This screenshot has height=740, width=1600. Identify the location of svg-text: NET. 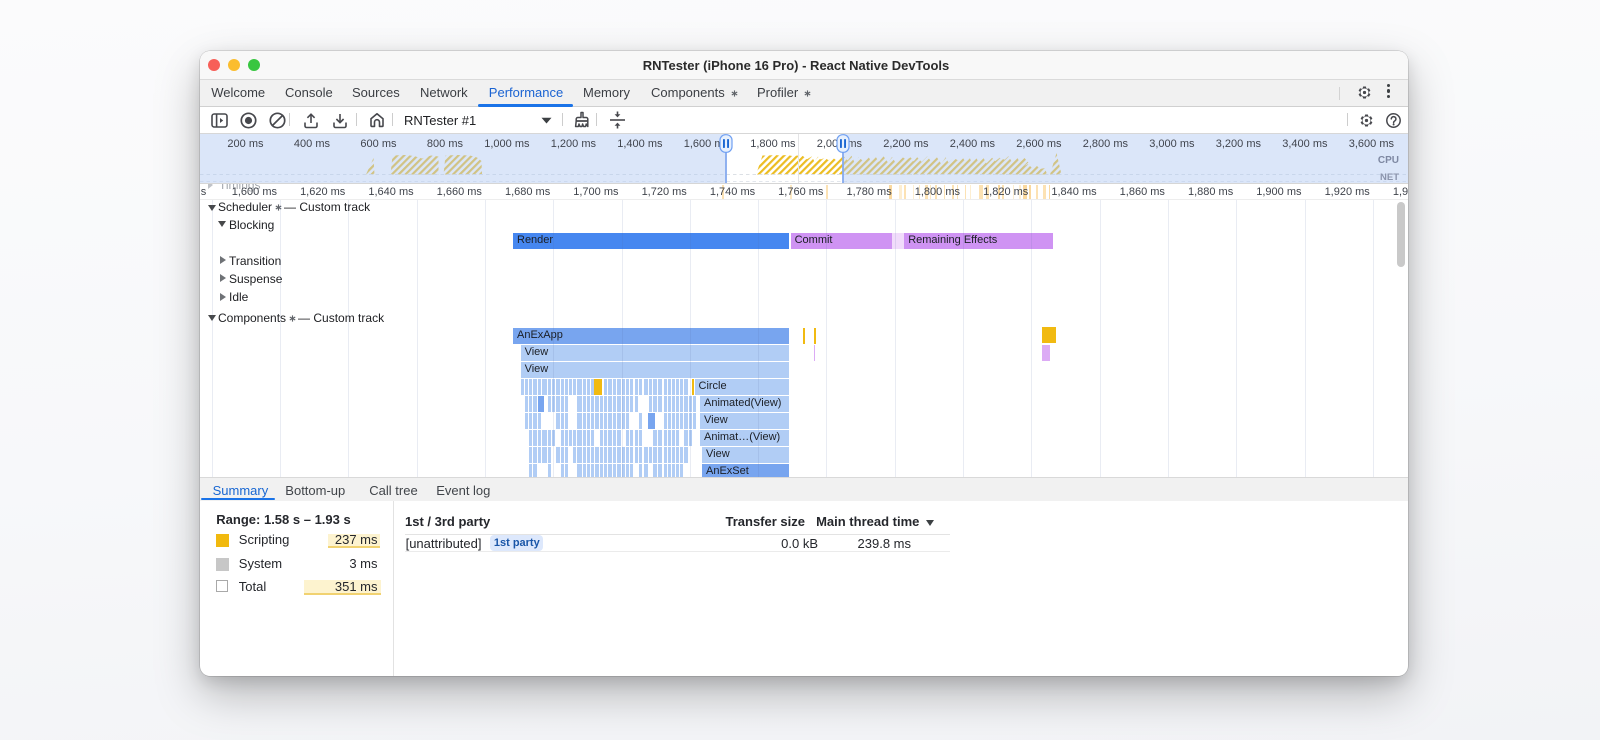
(1389, 177).